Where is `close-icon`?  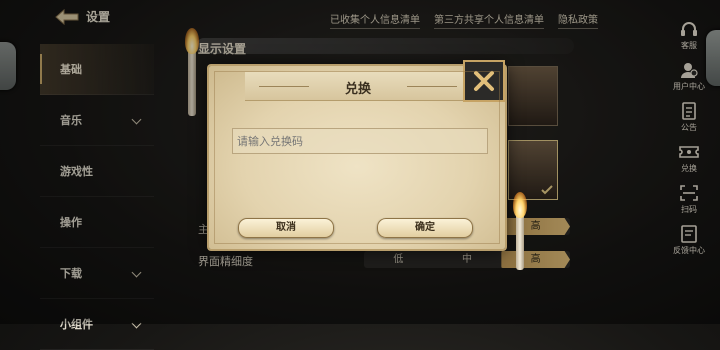
close-icon is located at coordinates (484, 81).